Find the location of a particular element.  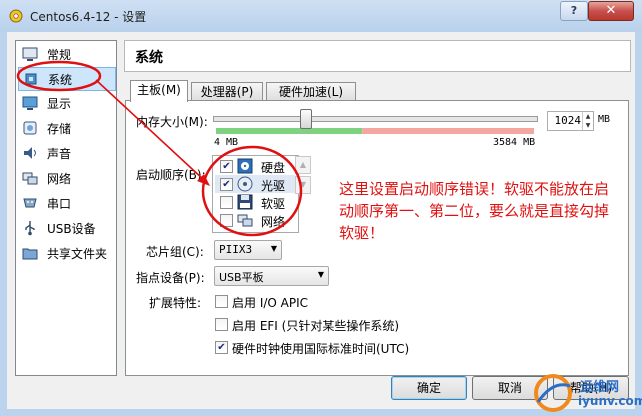

memory-min-label: 4 MB is located at coordinates (226, 142).